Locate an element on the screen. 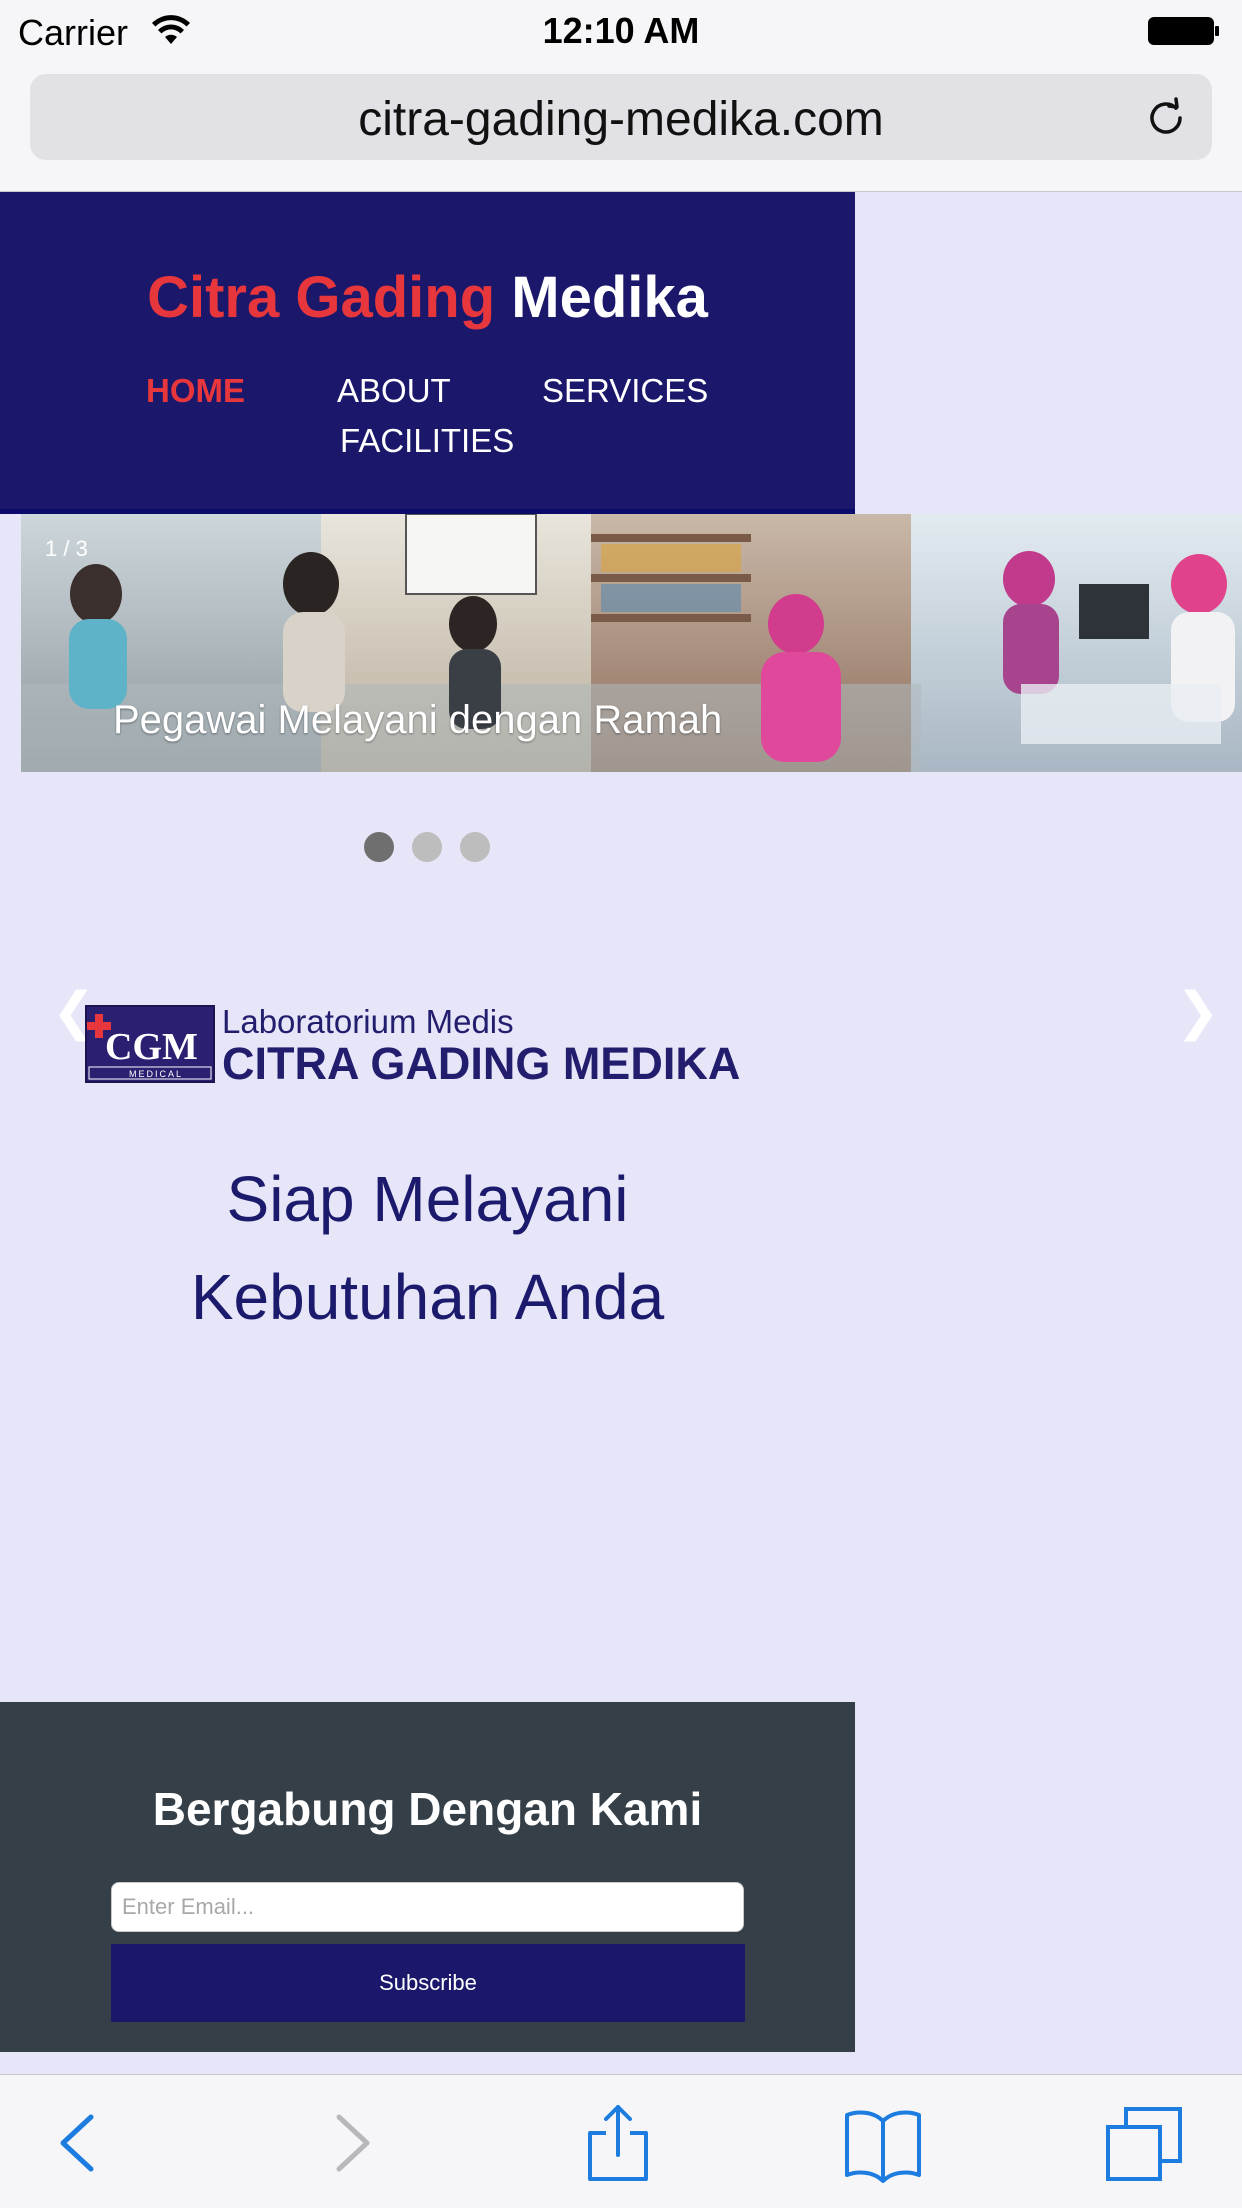 This screenshot has height=2208, width=1242. nav-about: ABOUT is located at coordinates (394, 391).